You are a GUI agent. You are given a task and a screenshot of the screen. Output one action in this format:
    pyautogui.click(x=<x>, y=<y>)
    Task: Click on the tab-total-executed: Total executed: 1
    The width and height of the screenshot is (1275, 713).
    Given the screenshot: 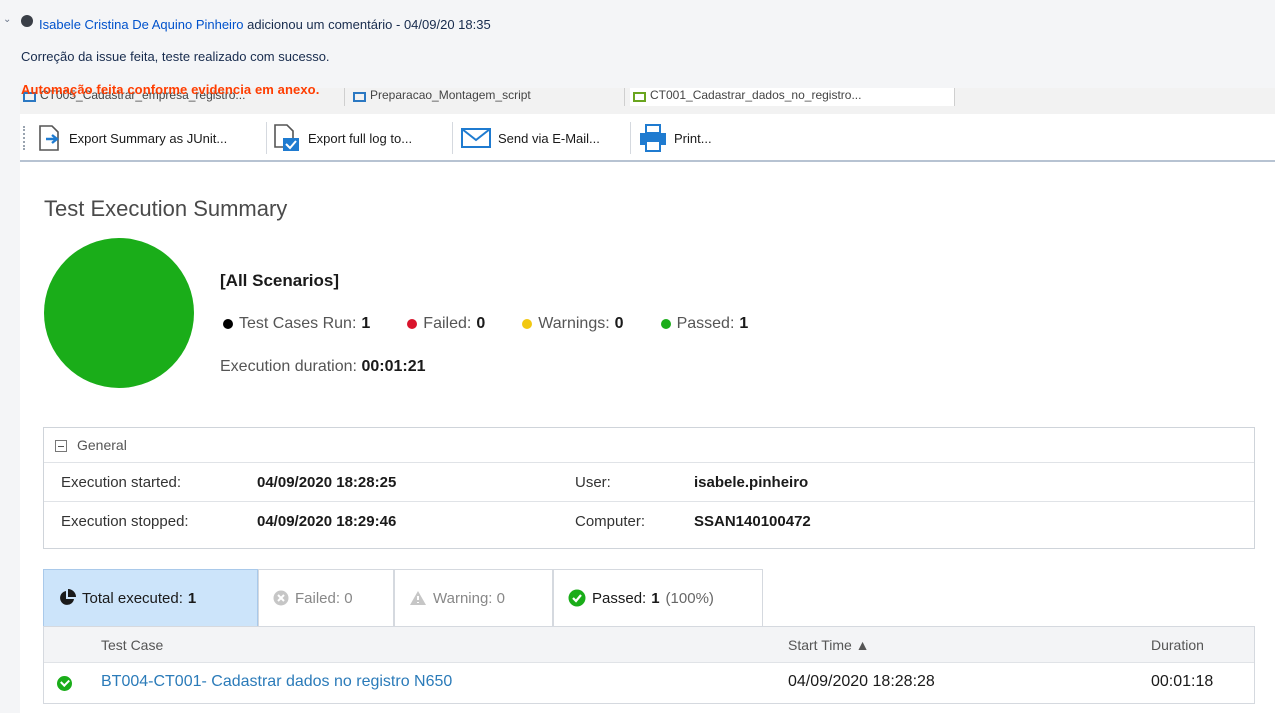 What is the action you would take?
    pyautogui.click(x=150, y=597)
    